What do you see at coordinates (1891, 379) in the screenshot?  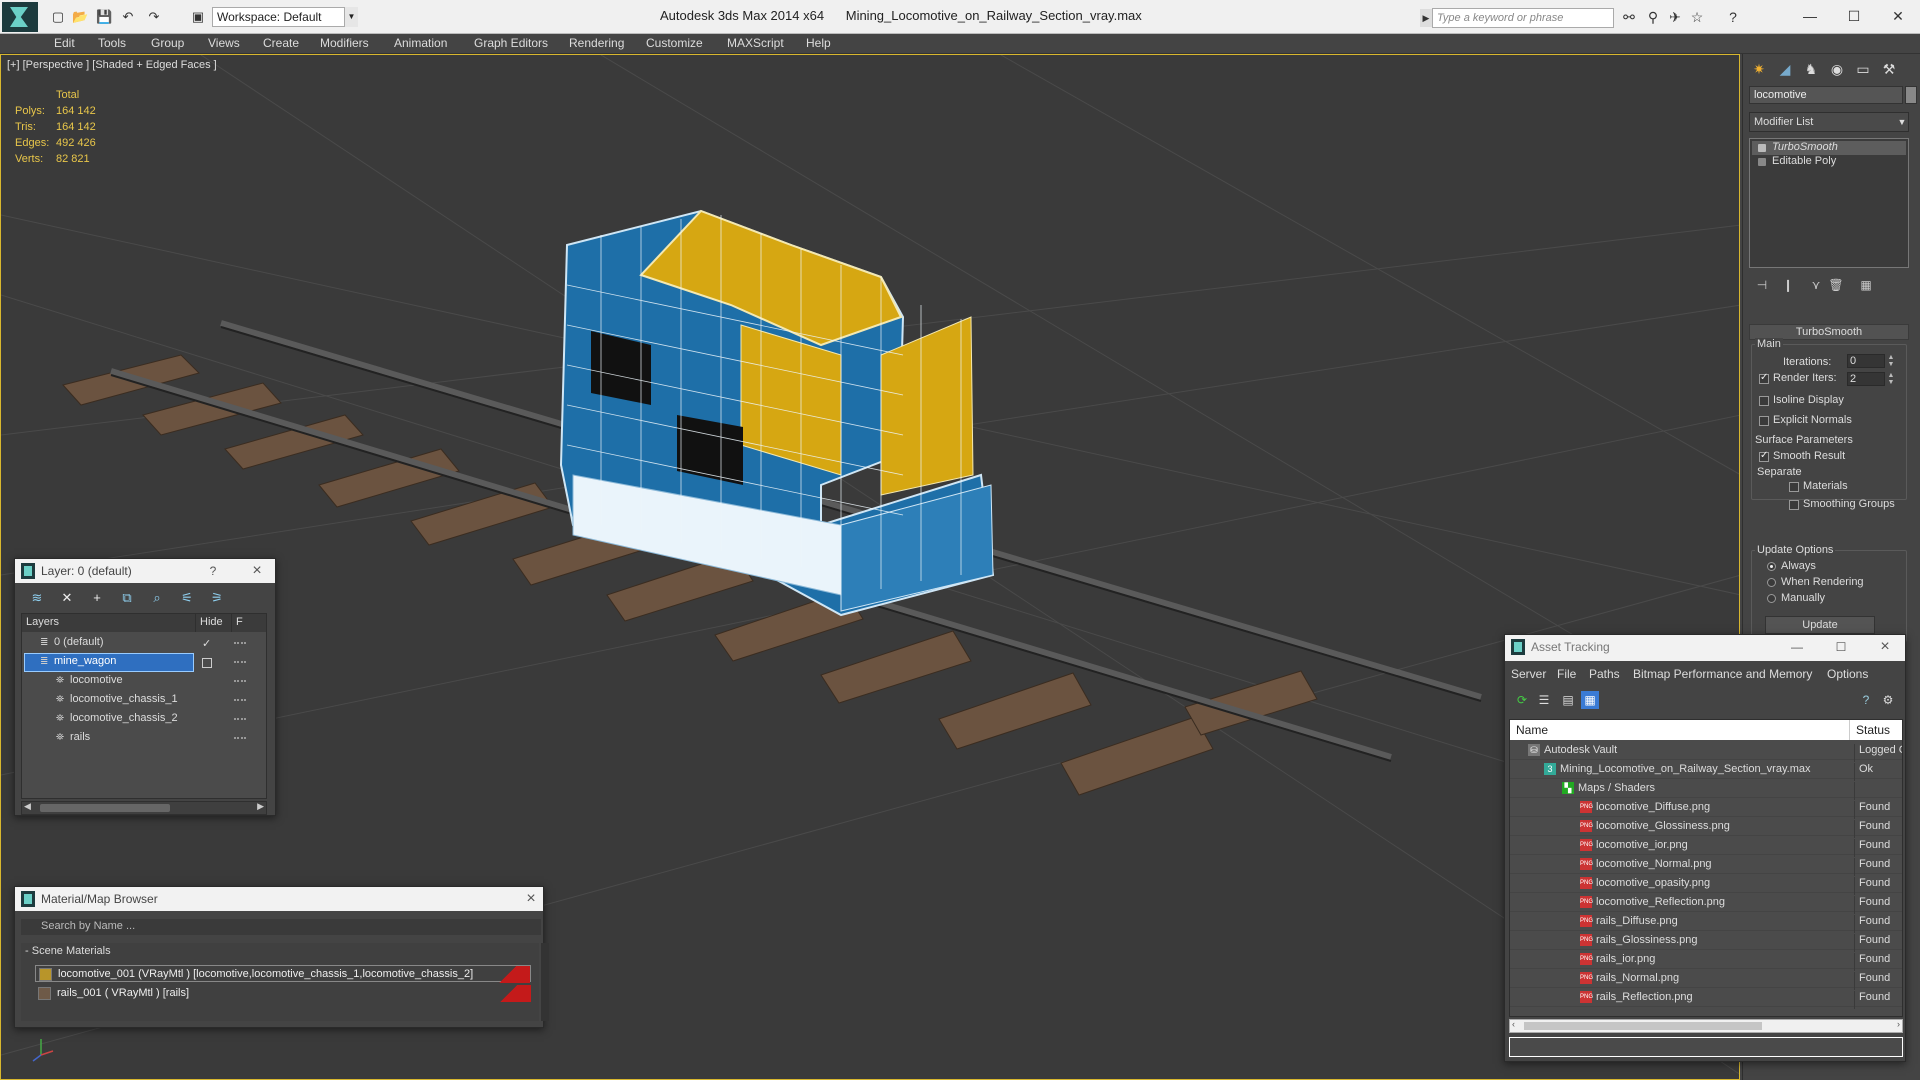 I see `spinner-arrows-icon: ▲ ▼` at bounding box center [1891, 379].